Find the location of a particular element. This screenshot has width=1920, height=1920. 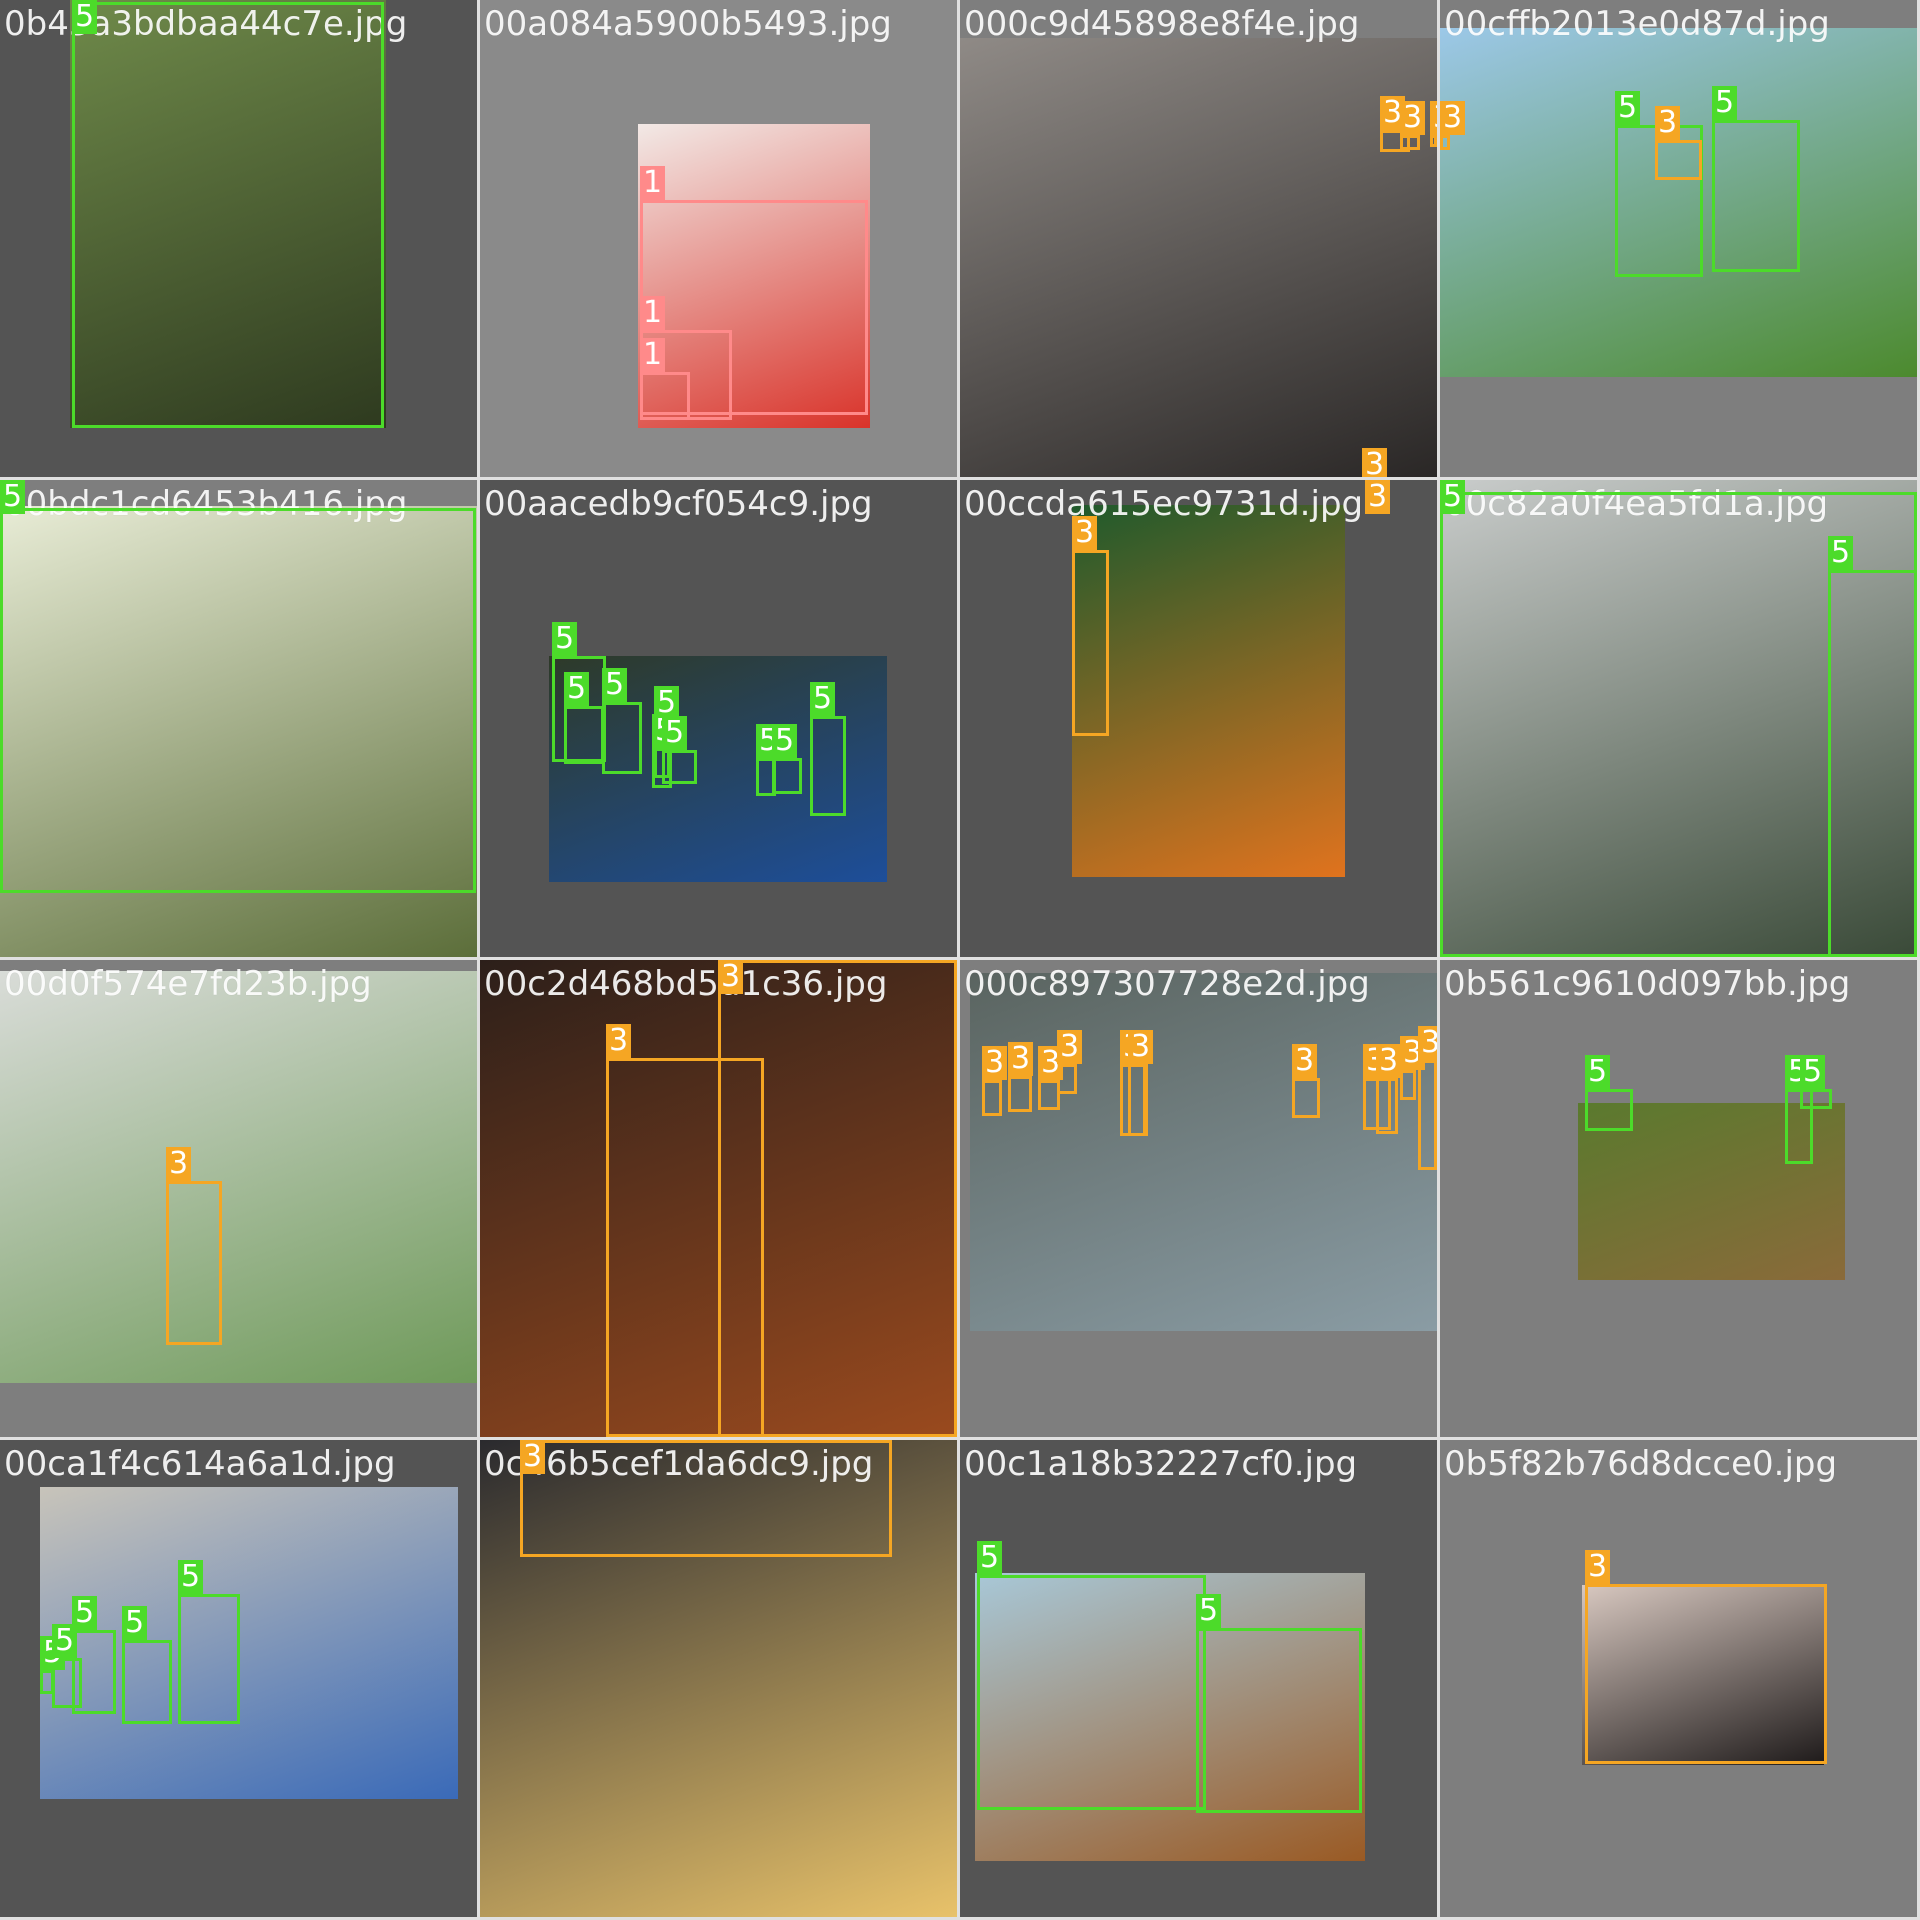

market-stall-of-carrots is located at coordinates (1208, 691).